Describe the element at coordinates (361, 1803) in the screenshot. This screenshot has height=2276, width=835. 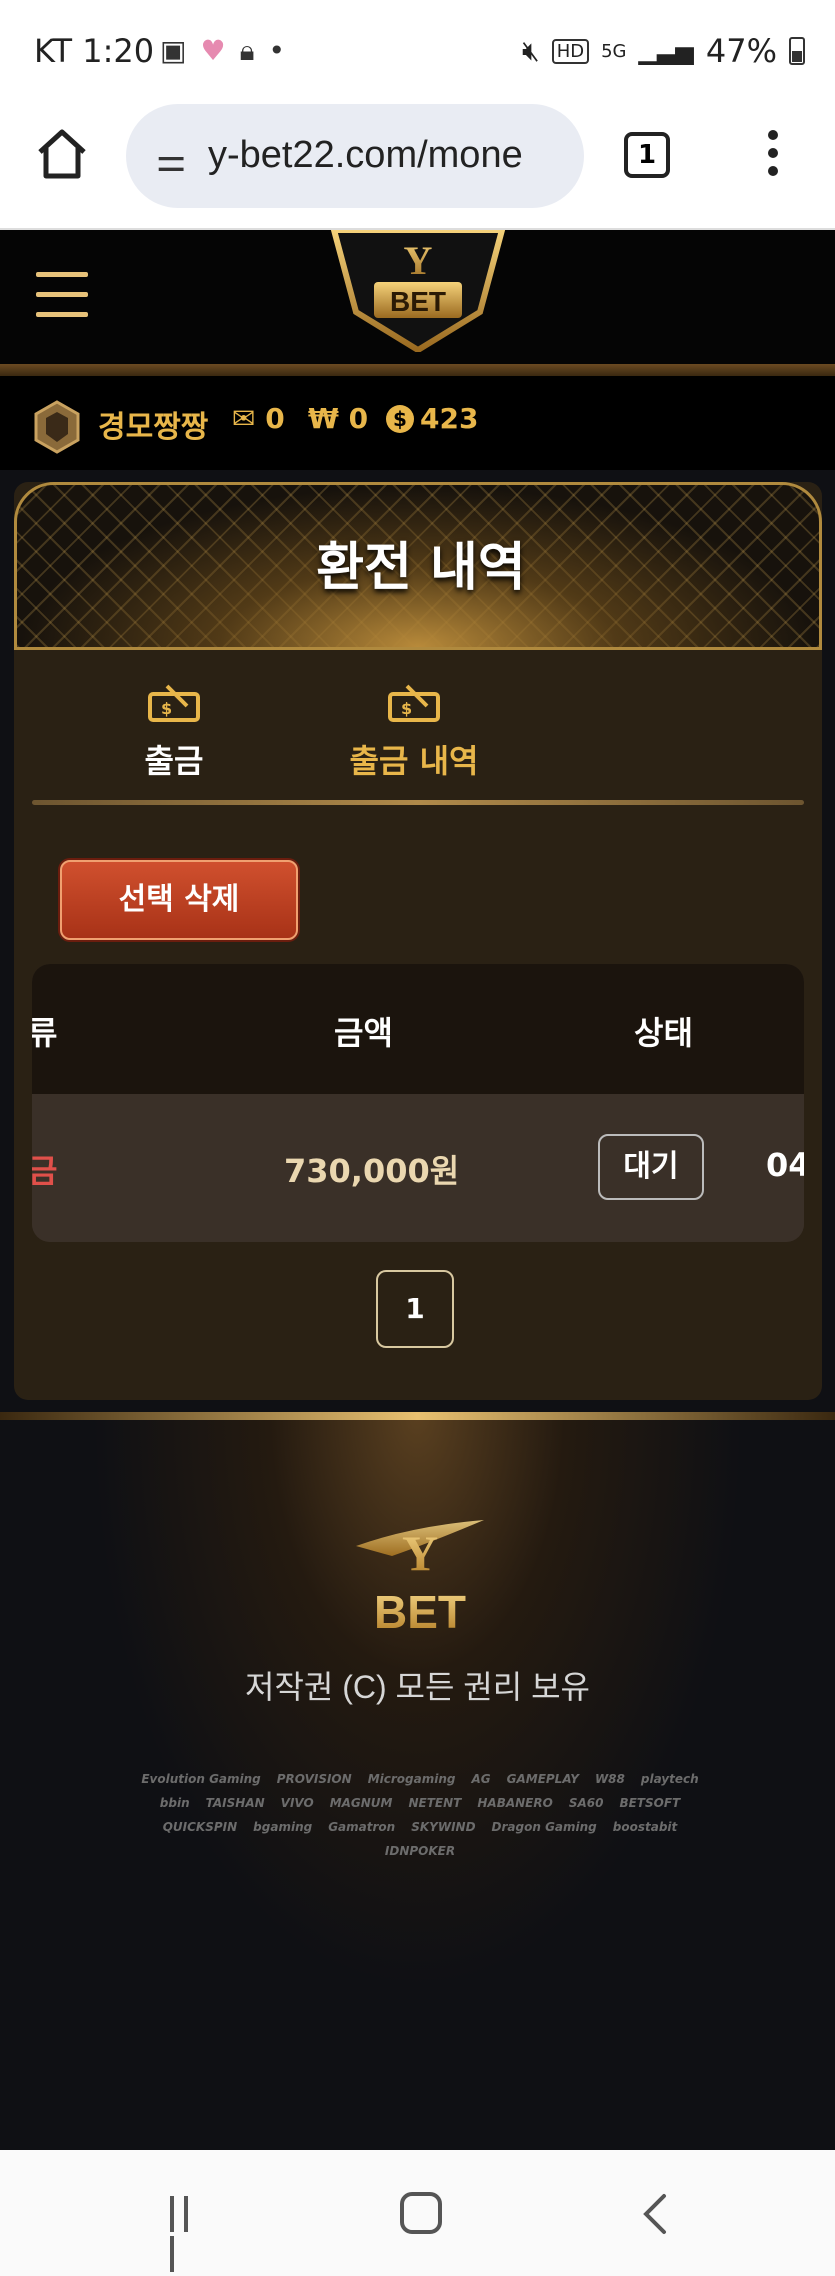
I see `provider-logo: MAGNUM` at that location.